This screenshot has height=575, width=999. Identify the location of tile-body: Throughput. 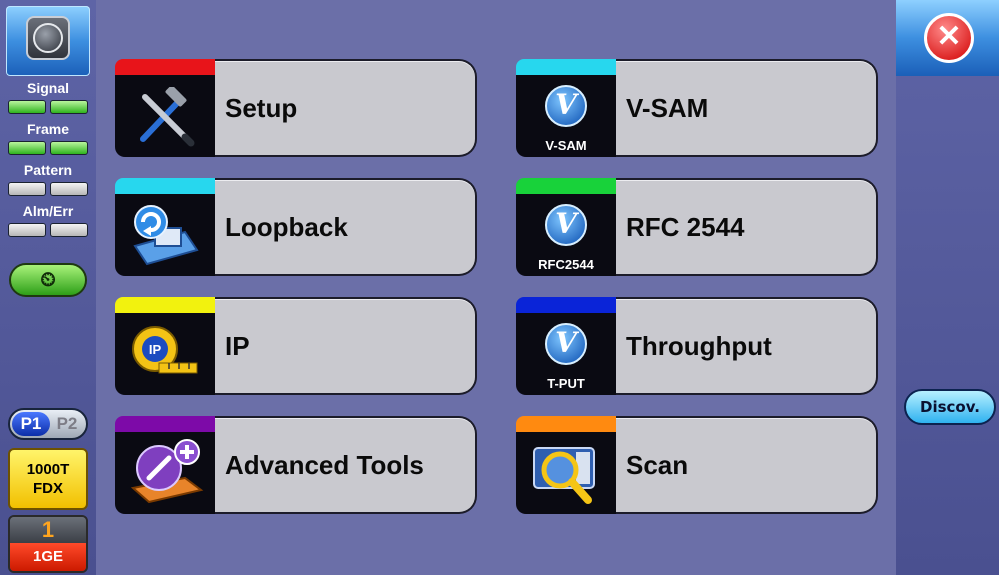
(747, 346).